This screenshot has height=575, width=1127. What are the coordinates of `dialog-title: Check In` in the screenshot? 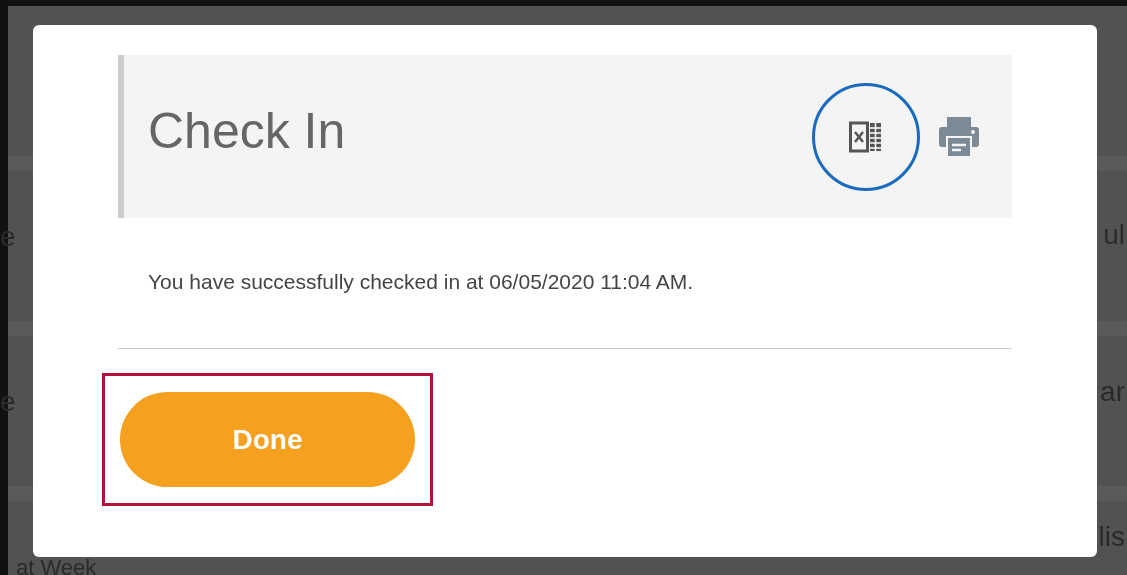 It's located at (247, 130).